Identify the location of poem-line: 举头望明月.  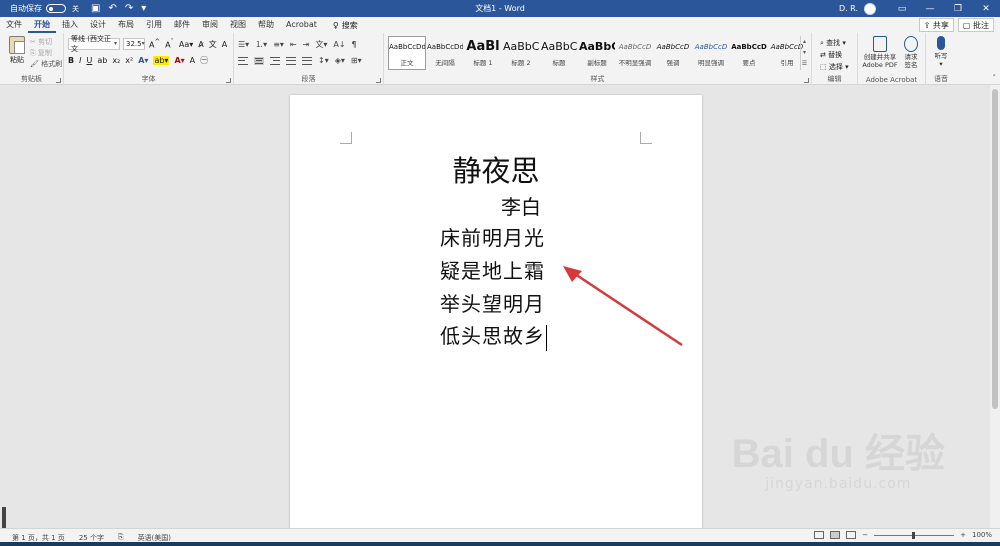
(492, 302).